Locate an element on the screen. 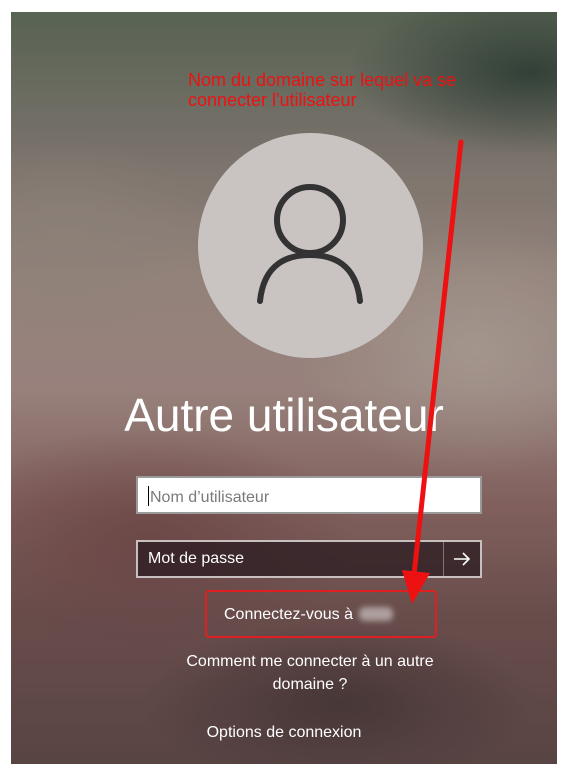 This screenshot has width=565, height=773. password-placeholder: Mot de passe is located at coordinates (196, 558).